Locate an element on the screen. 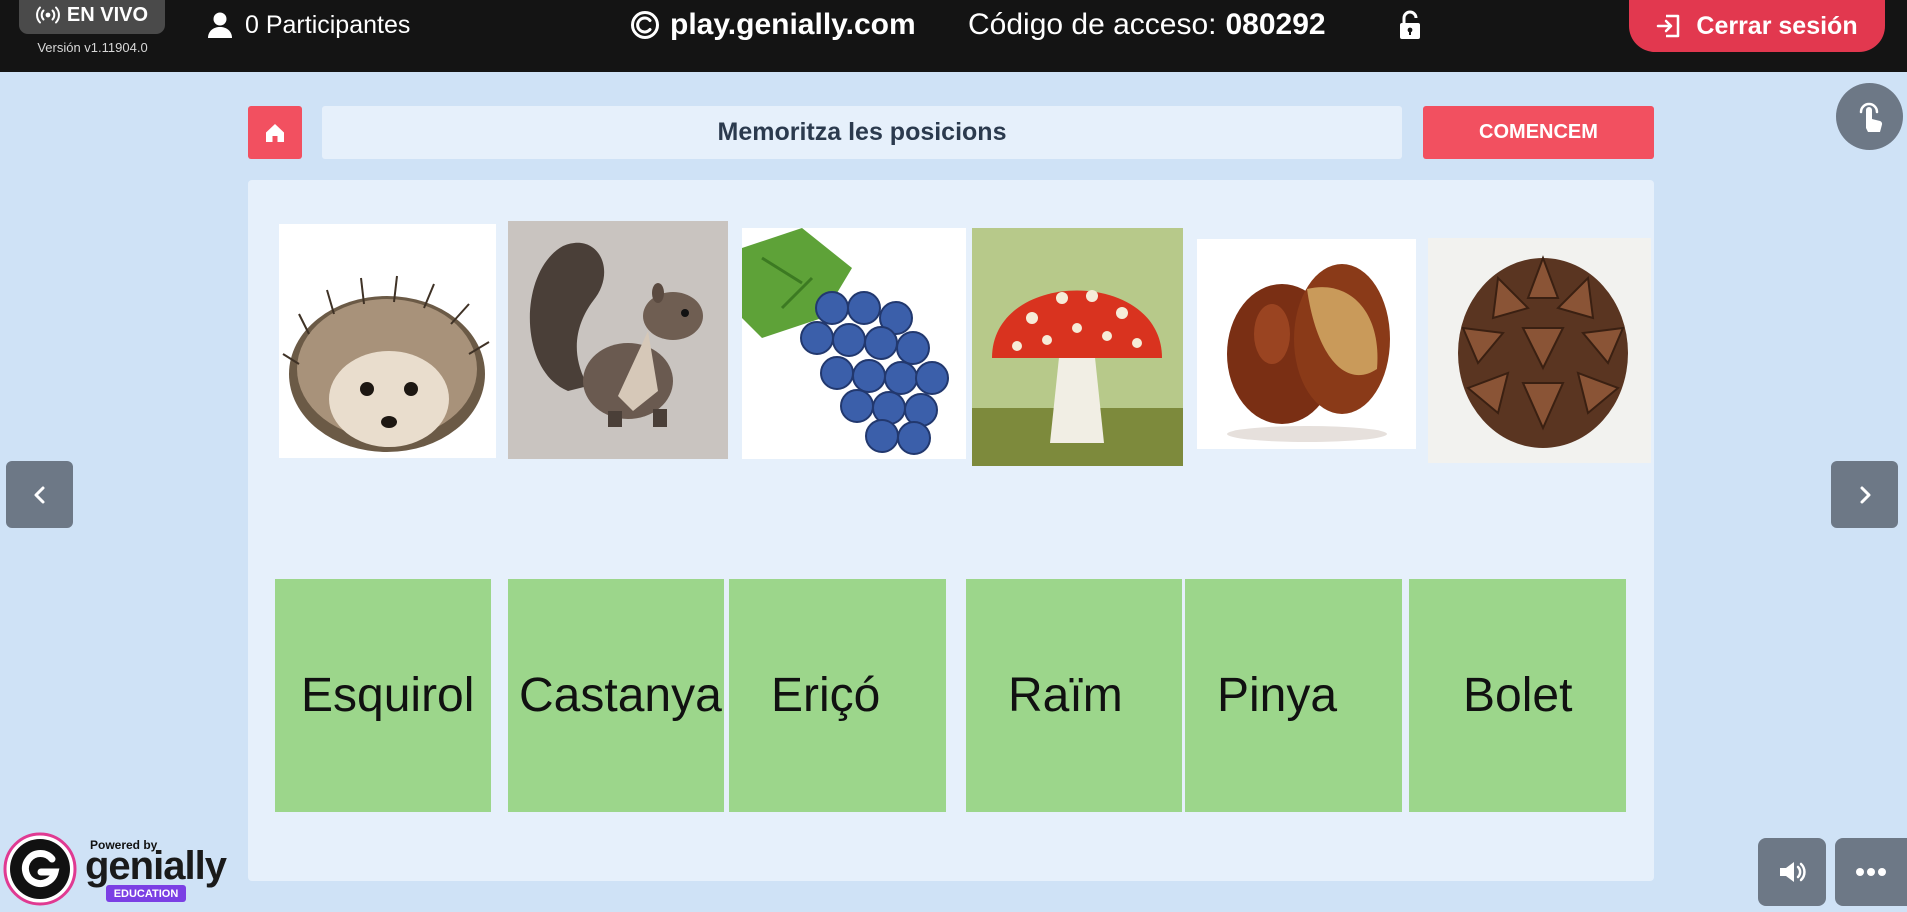 The width and height of the screenshot is (1907, 912). education-badge: EDUCATION is located at coordinates (146, 893).